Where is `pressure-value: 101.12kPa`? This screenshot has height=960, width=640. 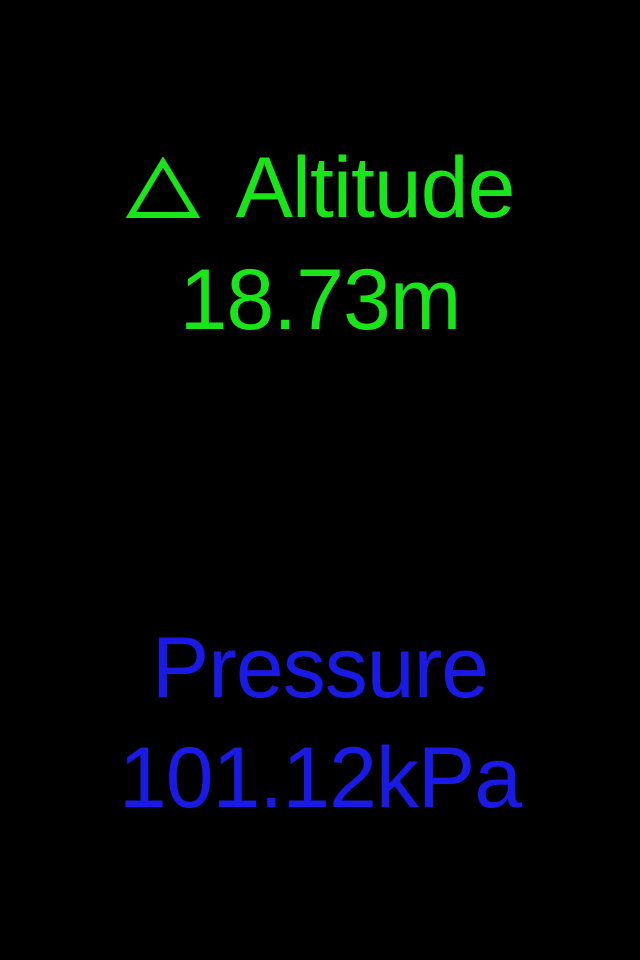
pressure-value: 101.12kPa is located at coordinates (320, 778).